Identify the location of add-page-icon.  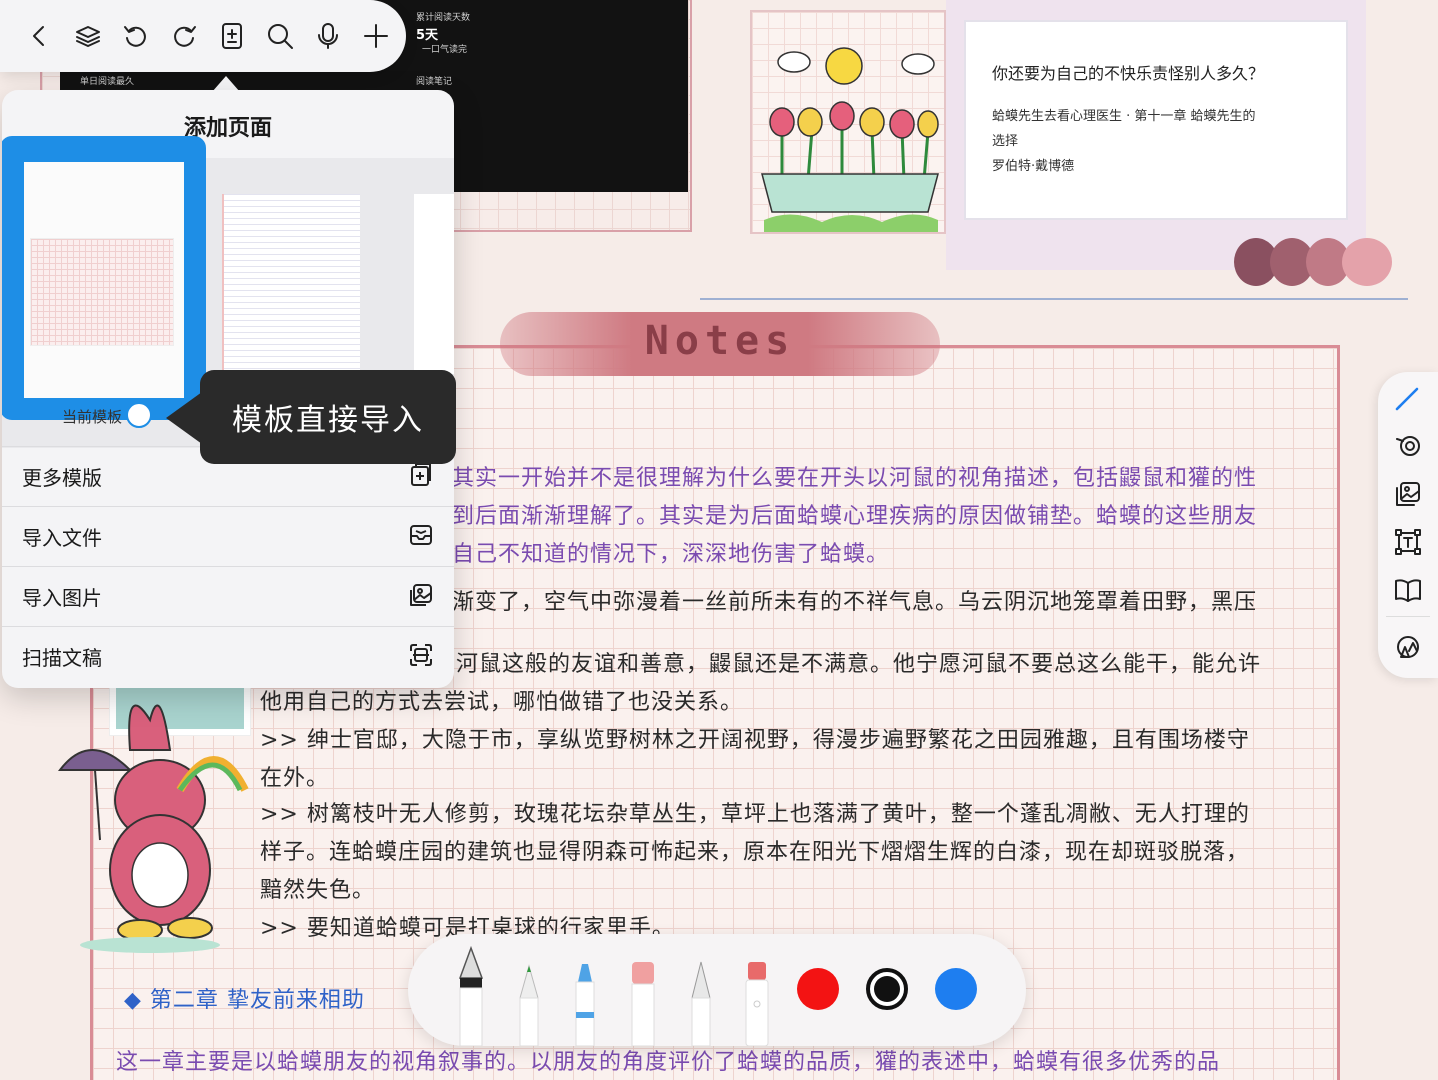
(232, 36).